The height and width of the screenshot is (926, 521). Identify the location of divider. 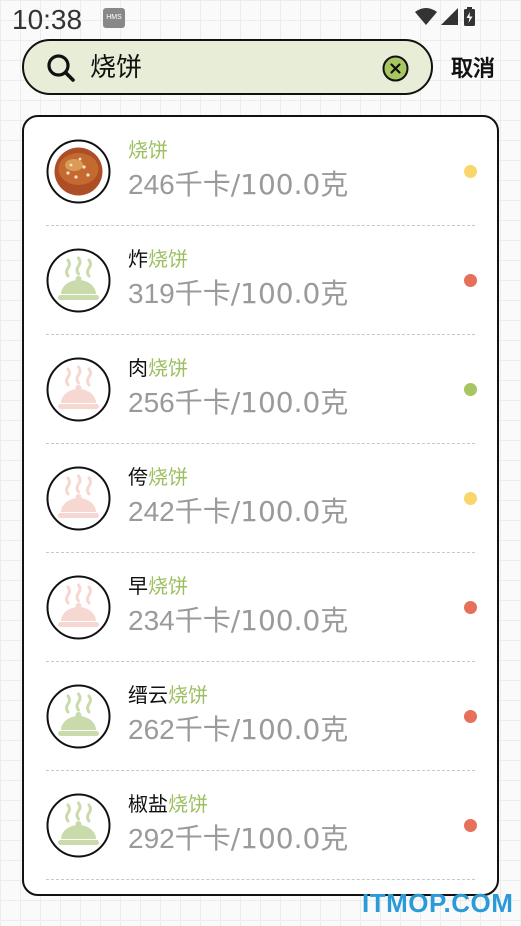
(260, 879).